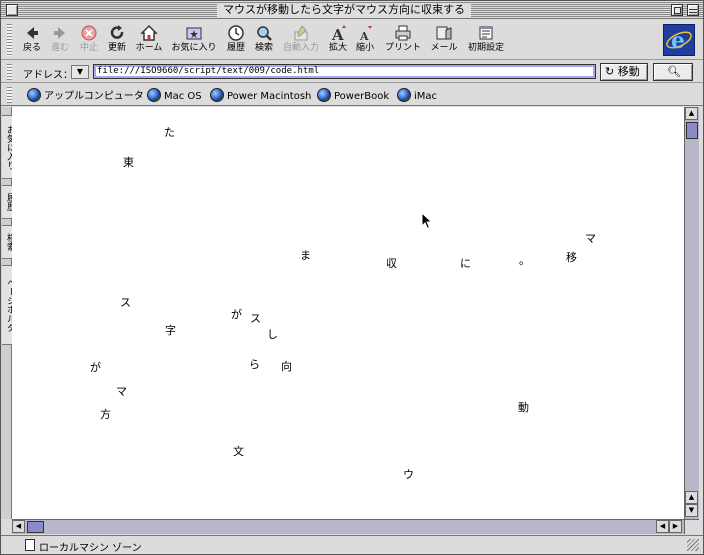 The image size is (704, 555). I want to click on horizontal-scroll-thumb, so click(35, 527).